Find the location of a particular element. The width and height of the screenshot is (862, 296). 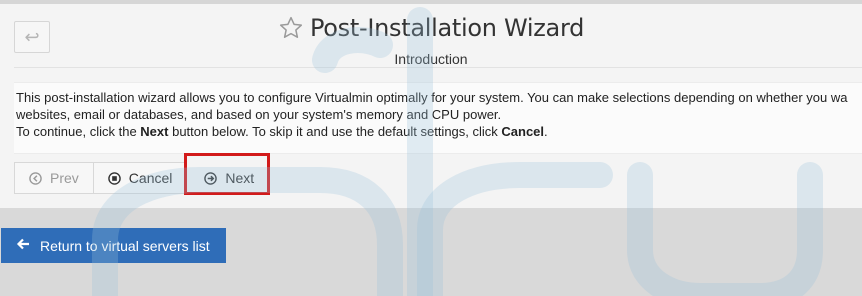

cancel-button-label: Cancel is located at coordinates (150, 178).